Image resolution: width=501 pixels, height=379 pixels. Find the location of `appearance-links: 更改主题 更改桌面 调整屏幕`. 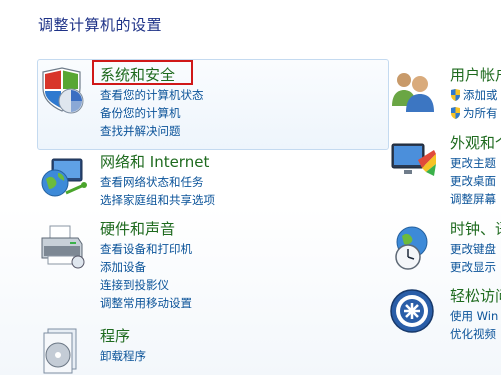

appearance-links: 更改主题 更改桌面 调整屏幕 is located at coordinates (473, 181).